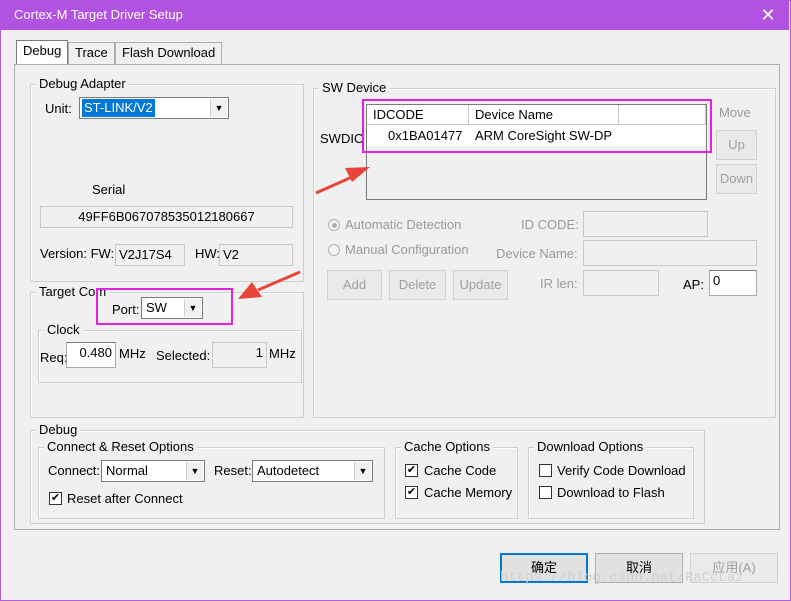  What do you see at coordinates (91, 53) in the screenshot?
I see `tab-trace: Trace` at bounding box center [91, 53].